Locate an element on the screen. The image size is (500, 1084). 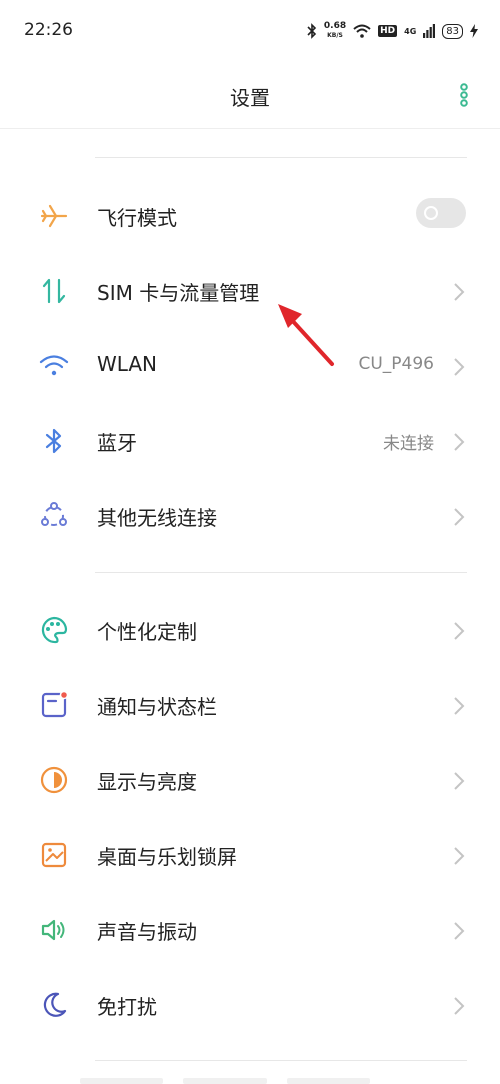
wlan-network-name: CU_P496 is located at coordinates (396, 364).